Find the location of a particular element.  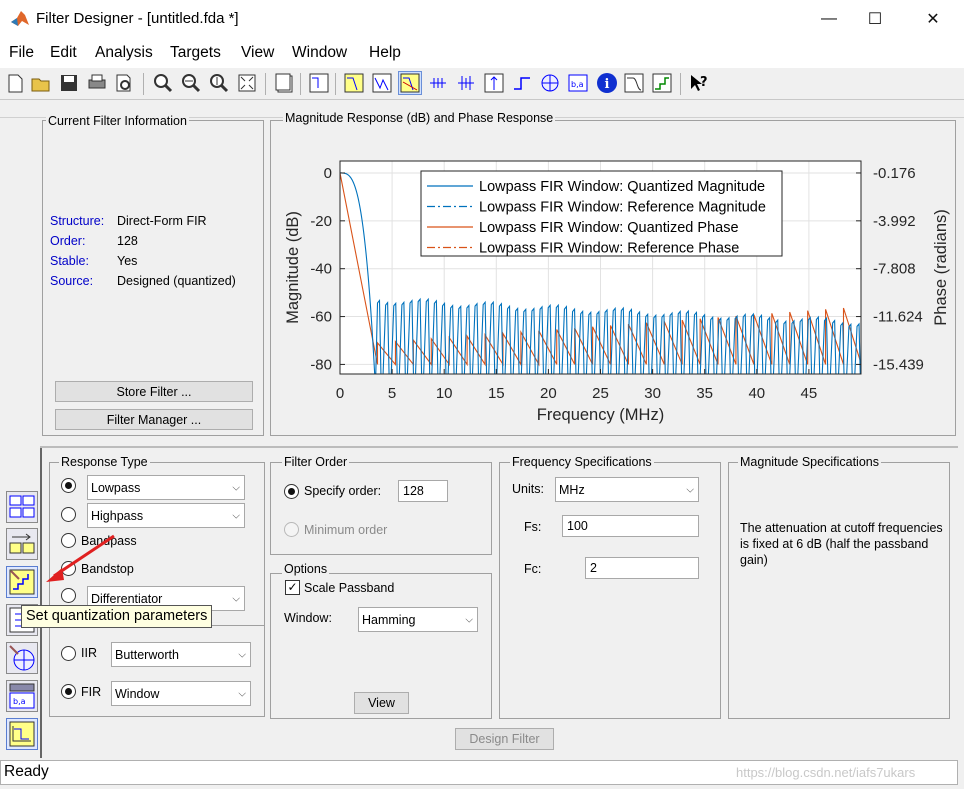

specify-order-radio is located at coordinates (291, 491).